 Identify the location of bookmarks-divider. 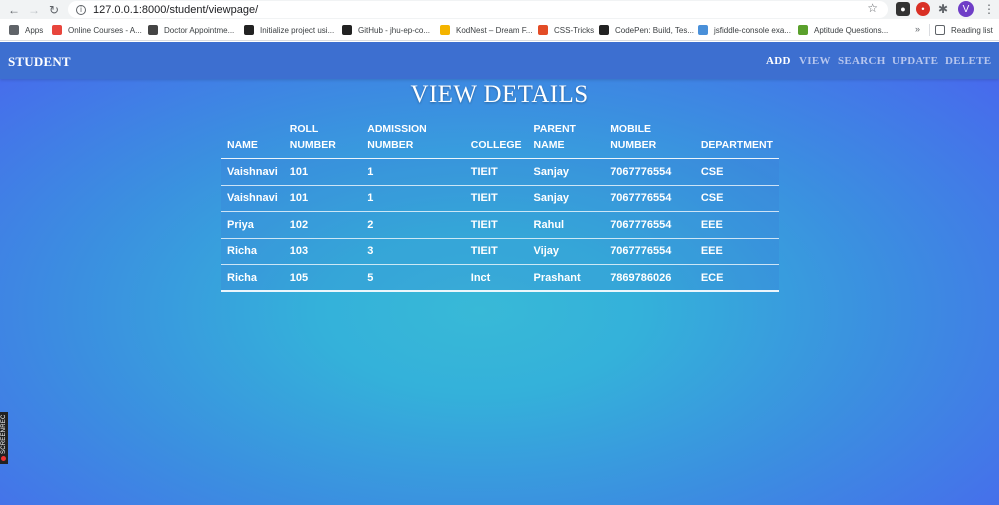
(929, 30).